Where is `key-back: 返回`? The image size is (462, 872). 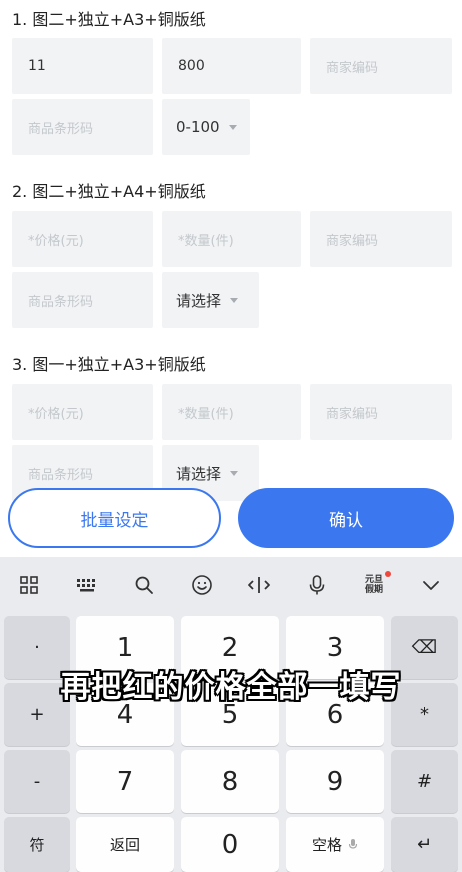 key-back: 返回 is located at coordinates (125, 844).